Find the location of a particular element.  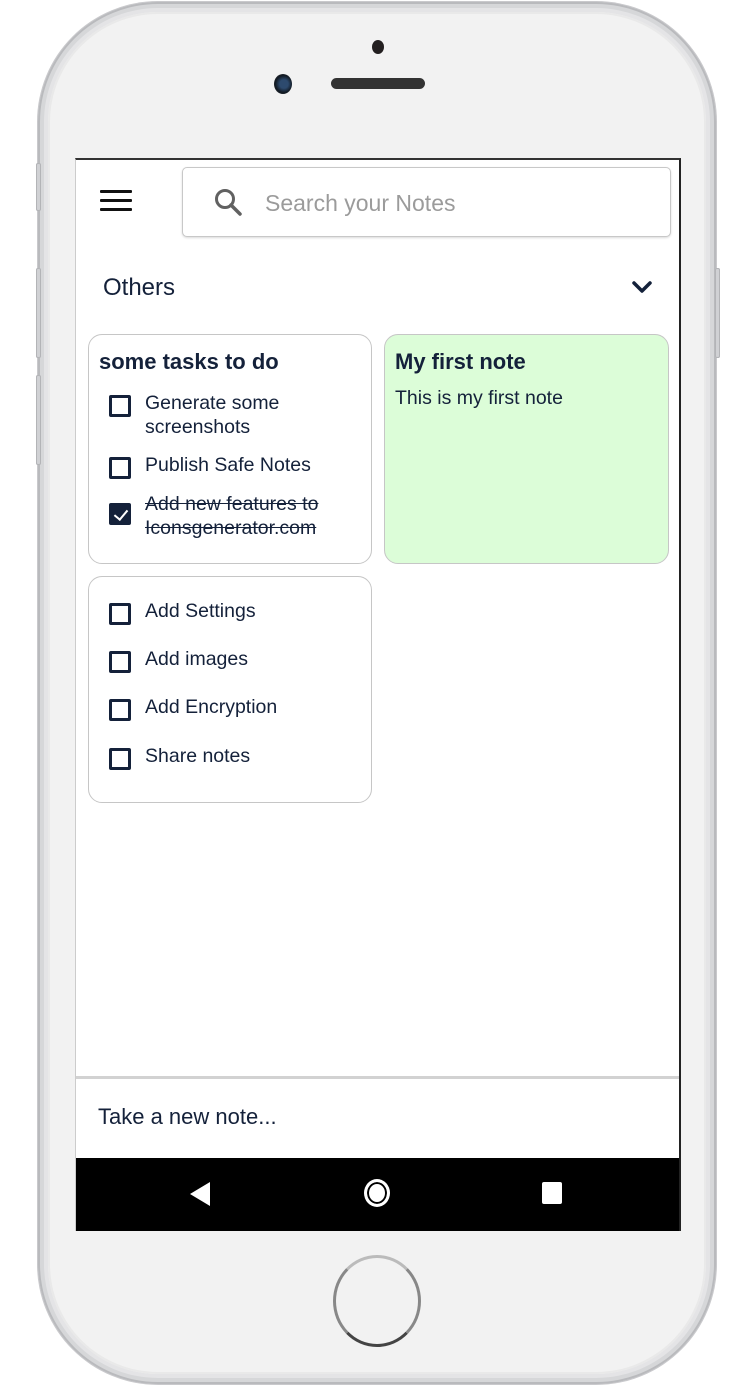

android-nav-bar is located at coordinates (377, 1194).